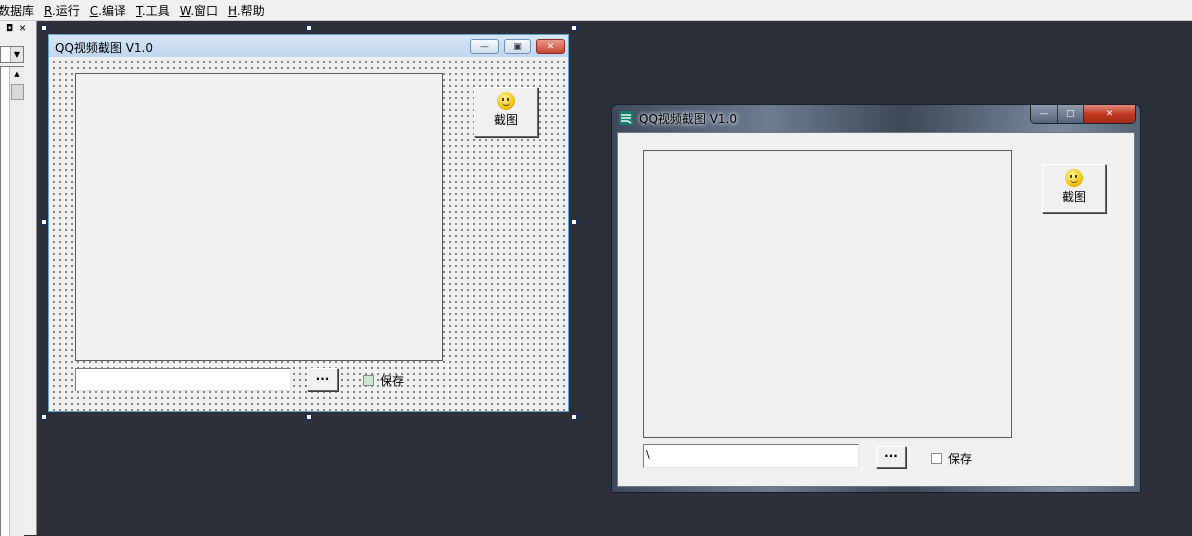 The width and height of the screenshot is (1192, 536). Describe the element at coordinates (517, 46) in the screenshot. I see `designer-maximize-button: ▣` at that location.